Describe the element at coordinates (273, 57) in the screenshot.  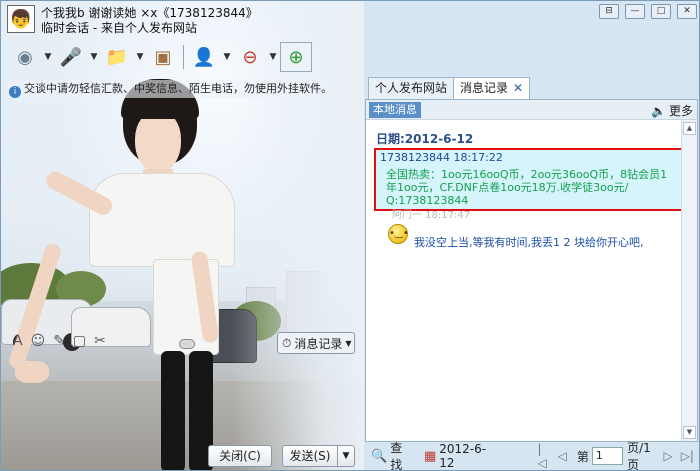
I see `block-dropdown-arrow: ▼` at that location.